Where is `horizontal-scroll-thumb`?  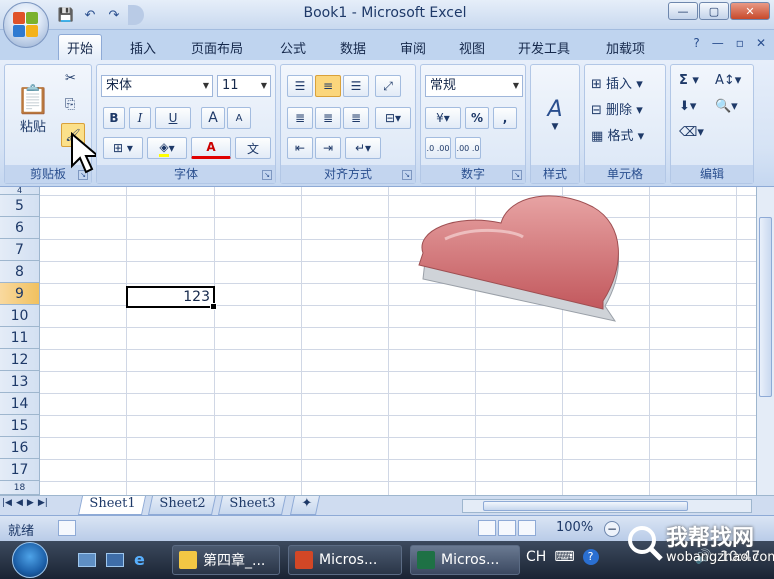
horizontal-scroll-thumb is located at coordinates (585, 506).